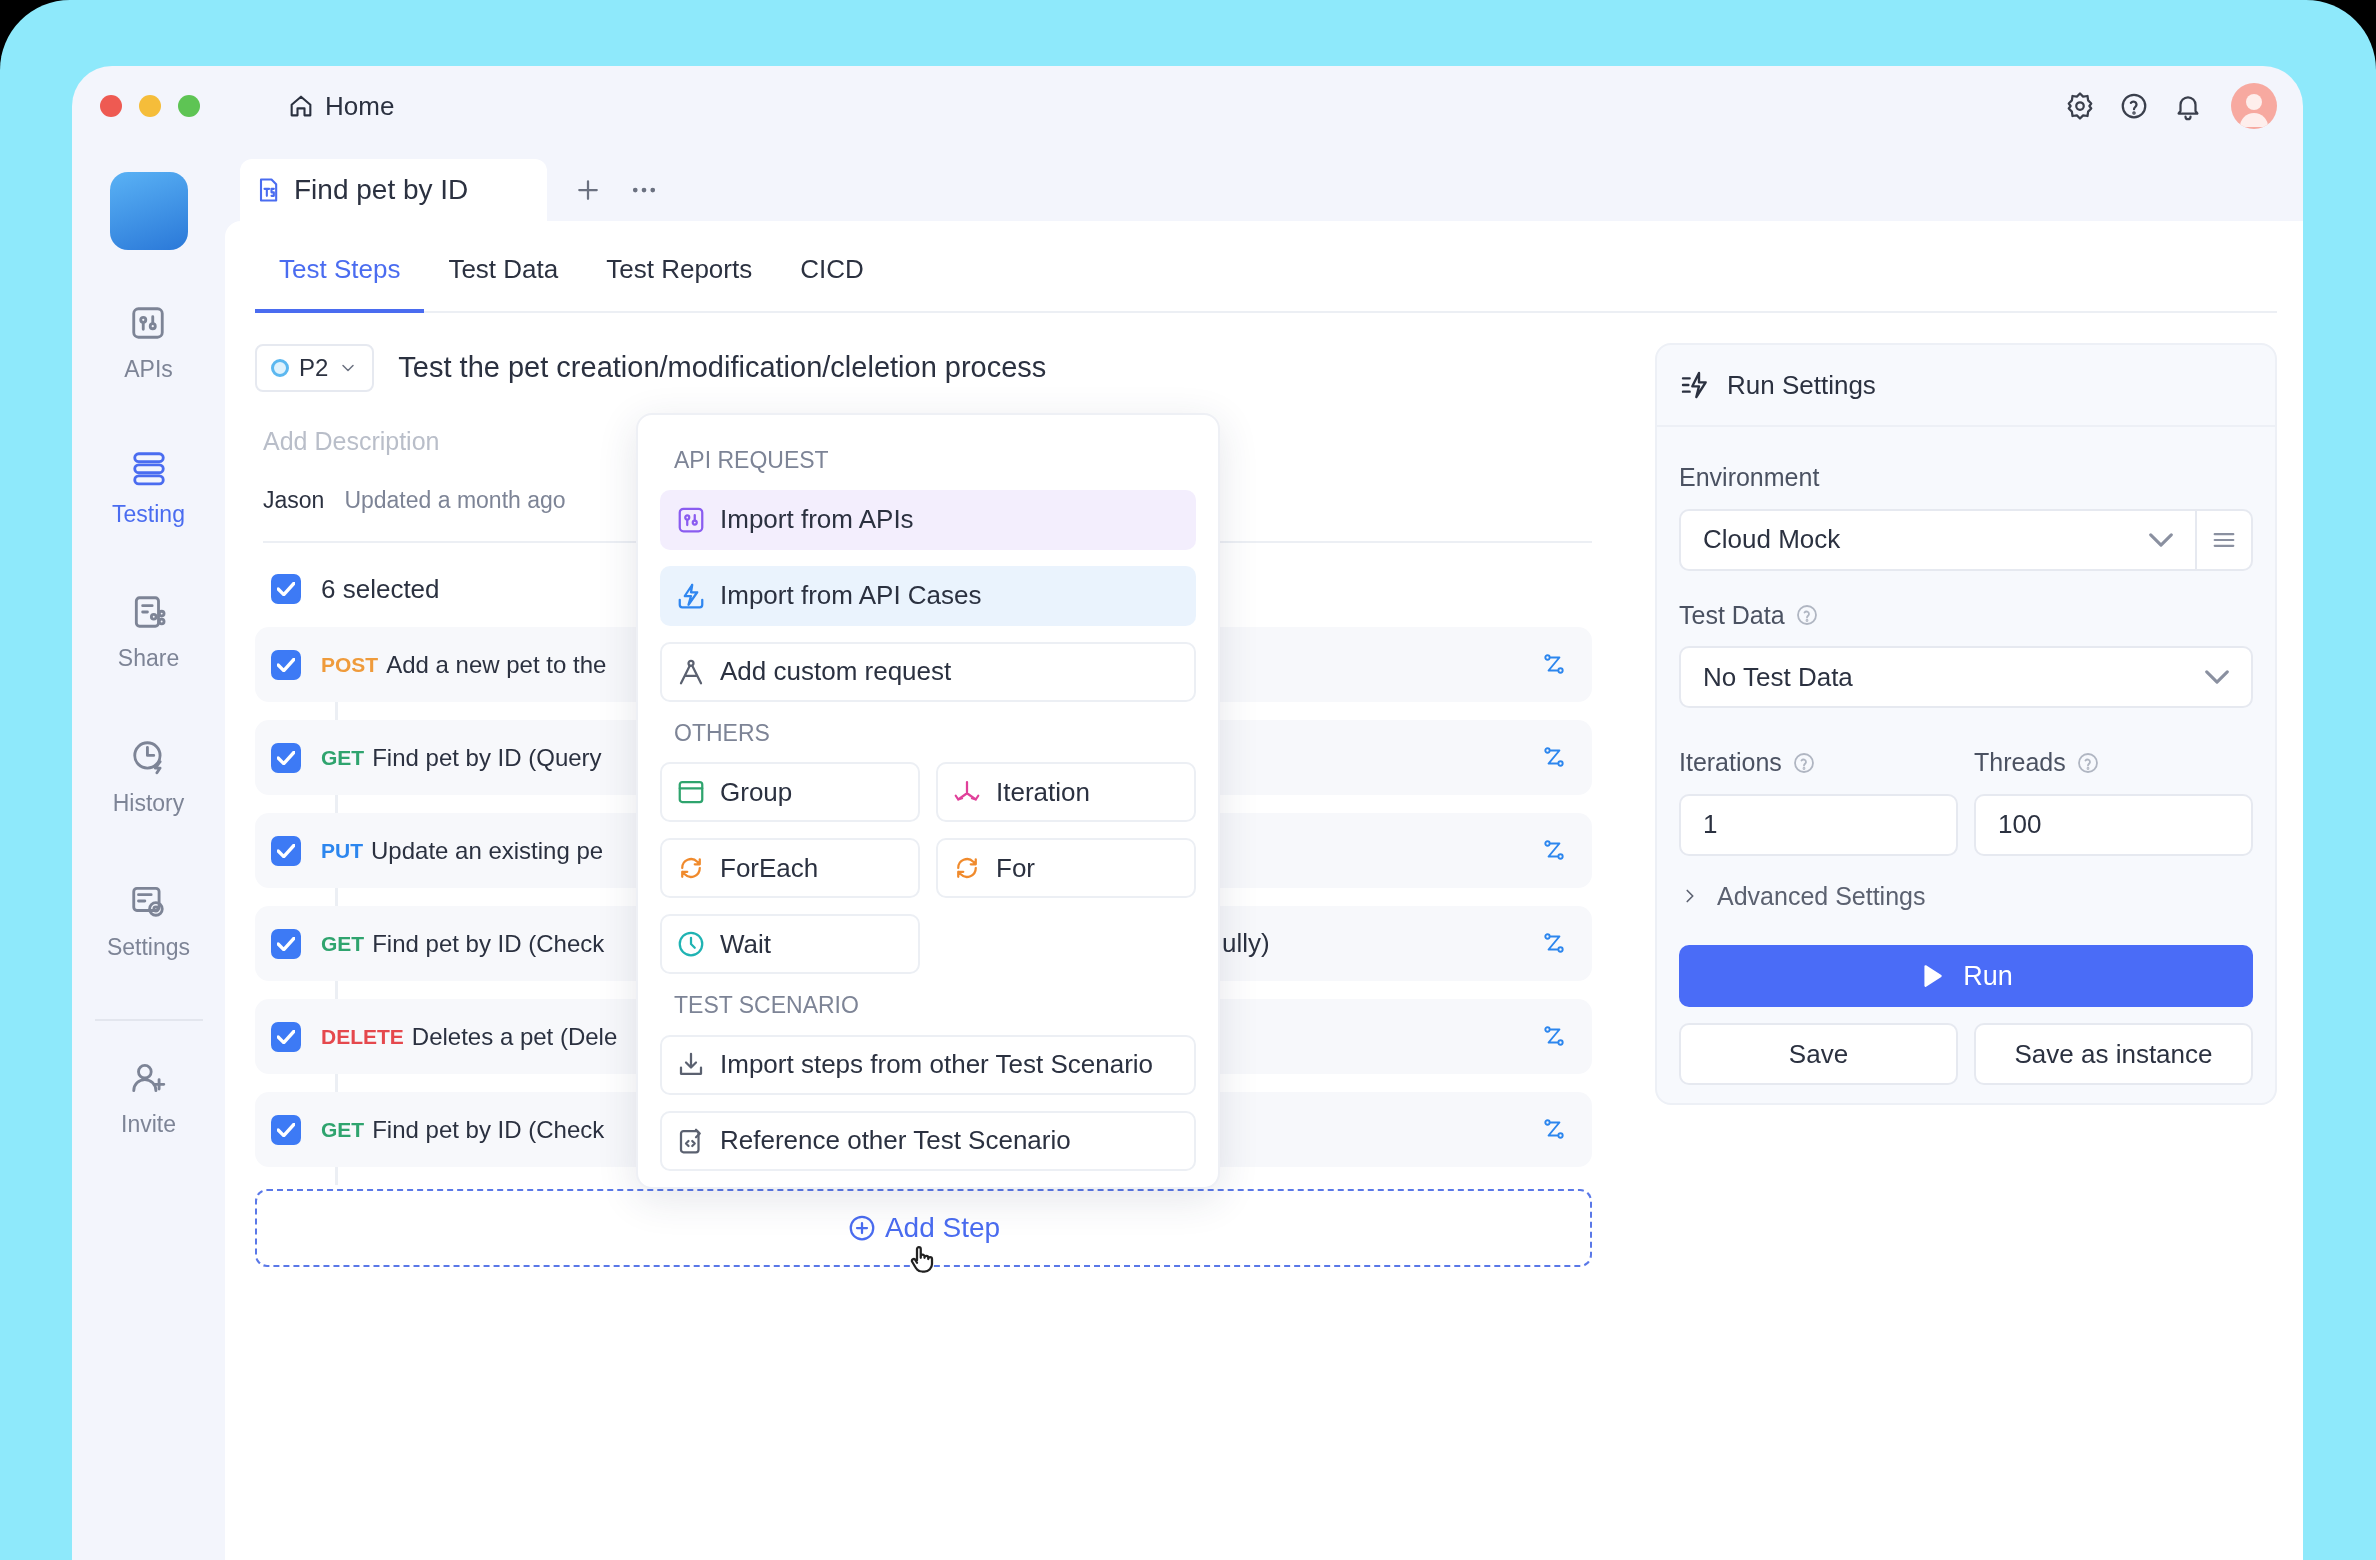  What do you see at coordinates (342, 850) in the screenshot?
I see `http-method: PUT` at bounding box center [342, 850].